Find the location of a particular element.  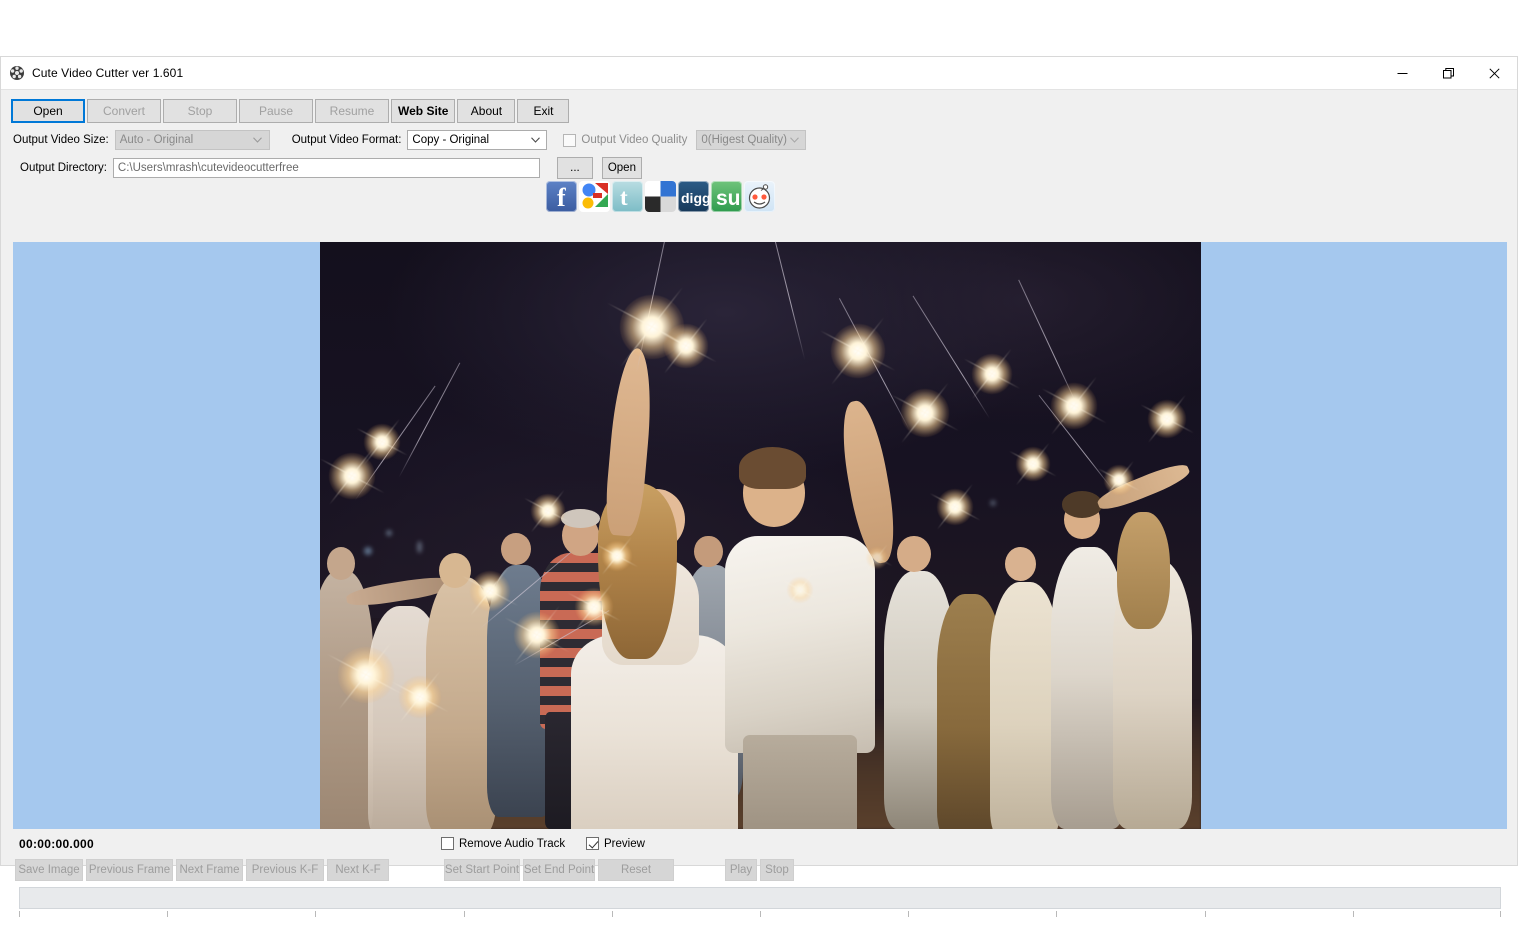

timeline-ticks is located at coordinates (760, 915).